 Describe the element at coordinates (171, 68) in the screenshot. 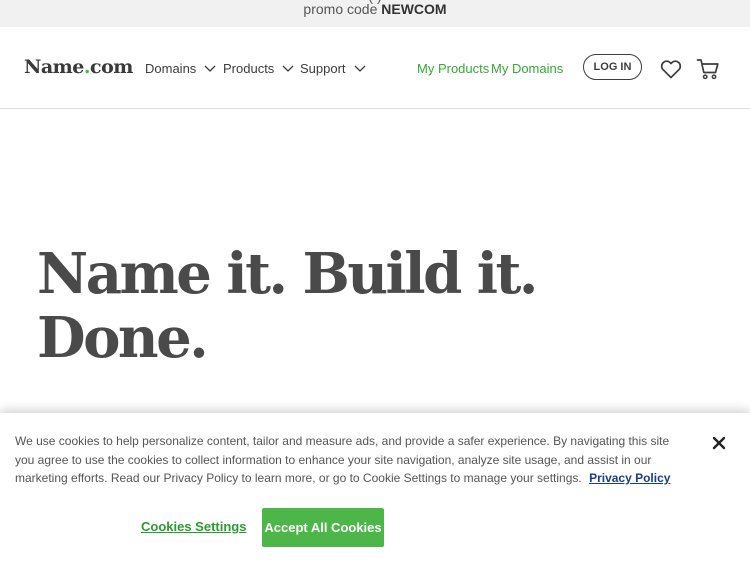

I see `nav-domains-label: Domains` at that location.